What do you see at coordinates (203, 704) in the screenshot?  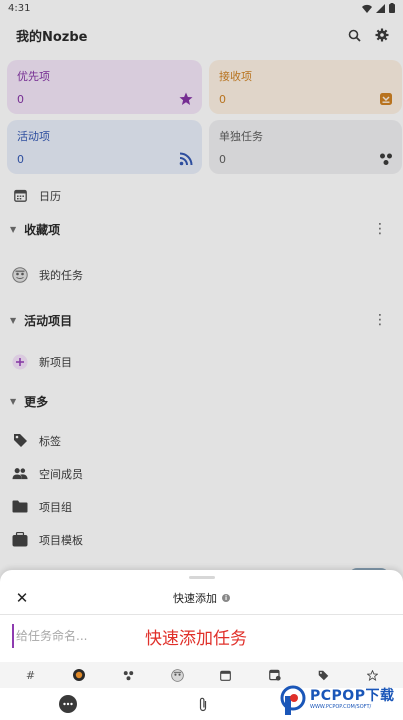 I see `paperclip-icon` at bounding box center [203, 704].